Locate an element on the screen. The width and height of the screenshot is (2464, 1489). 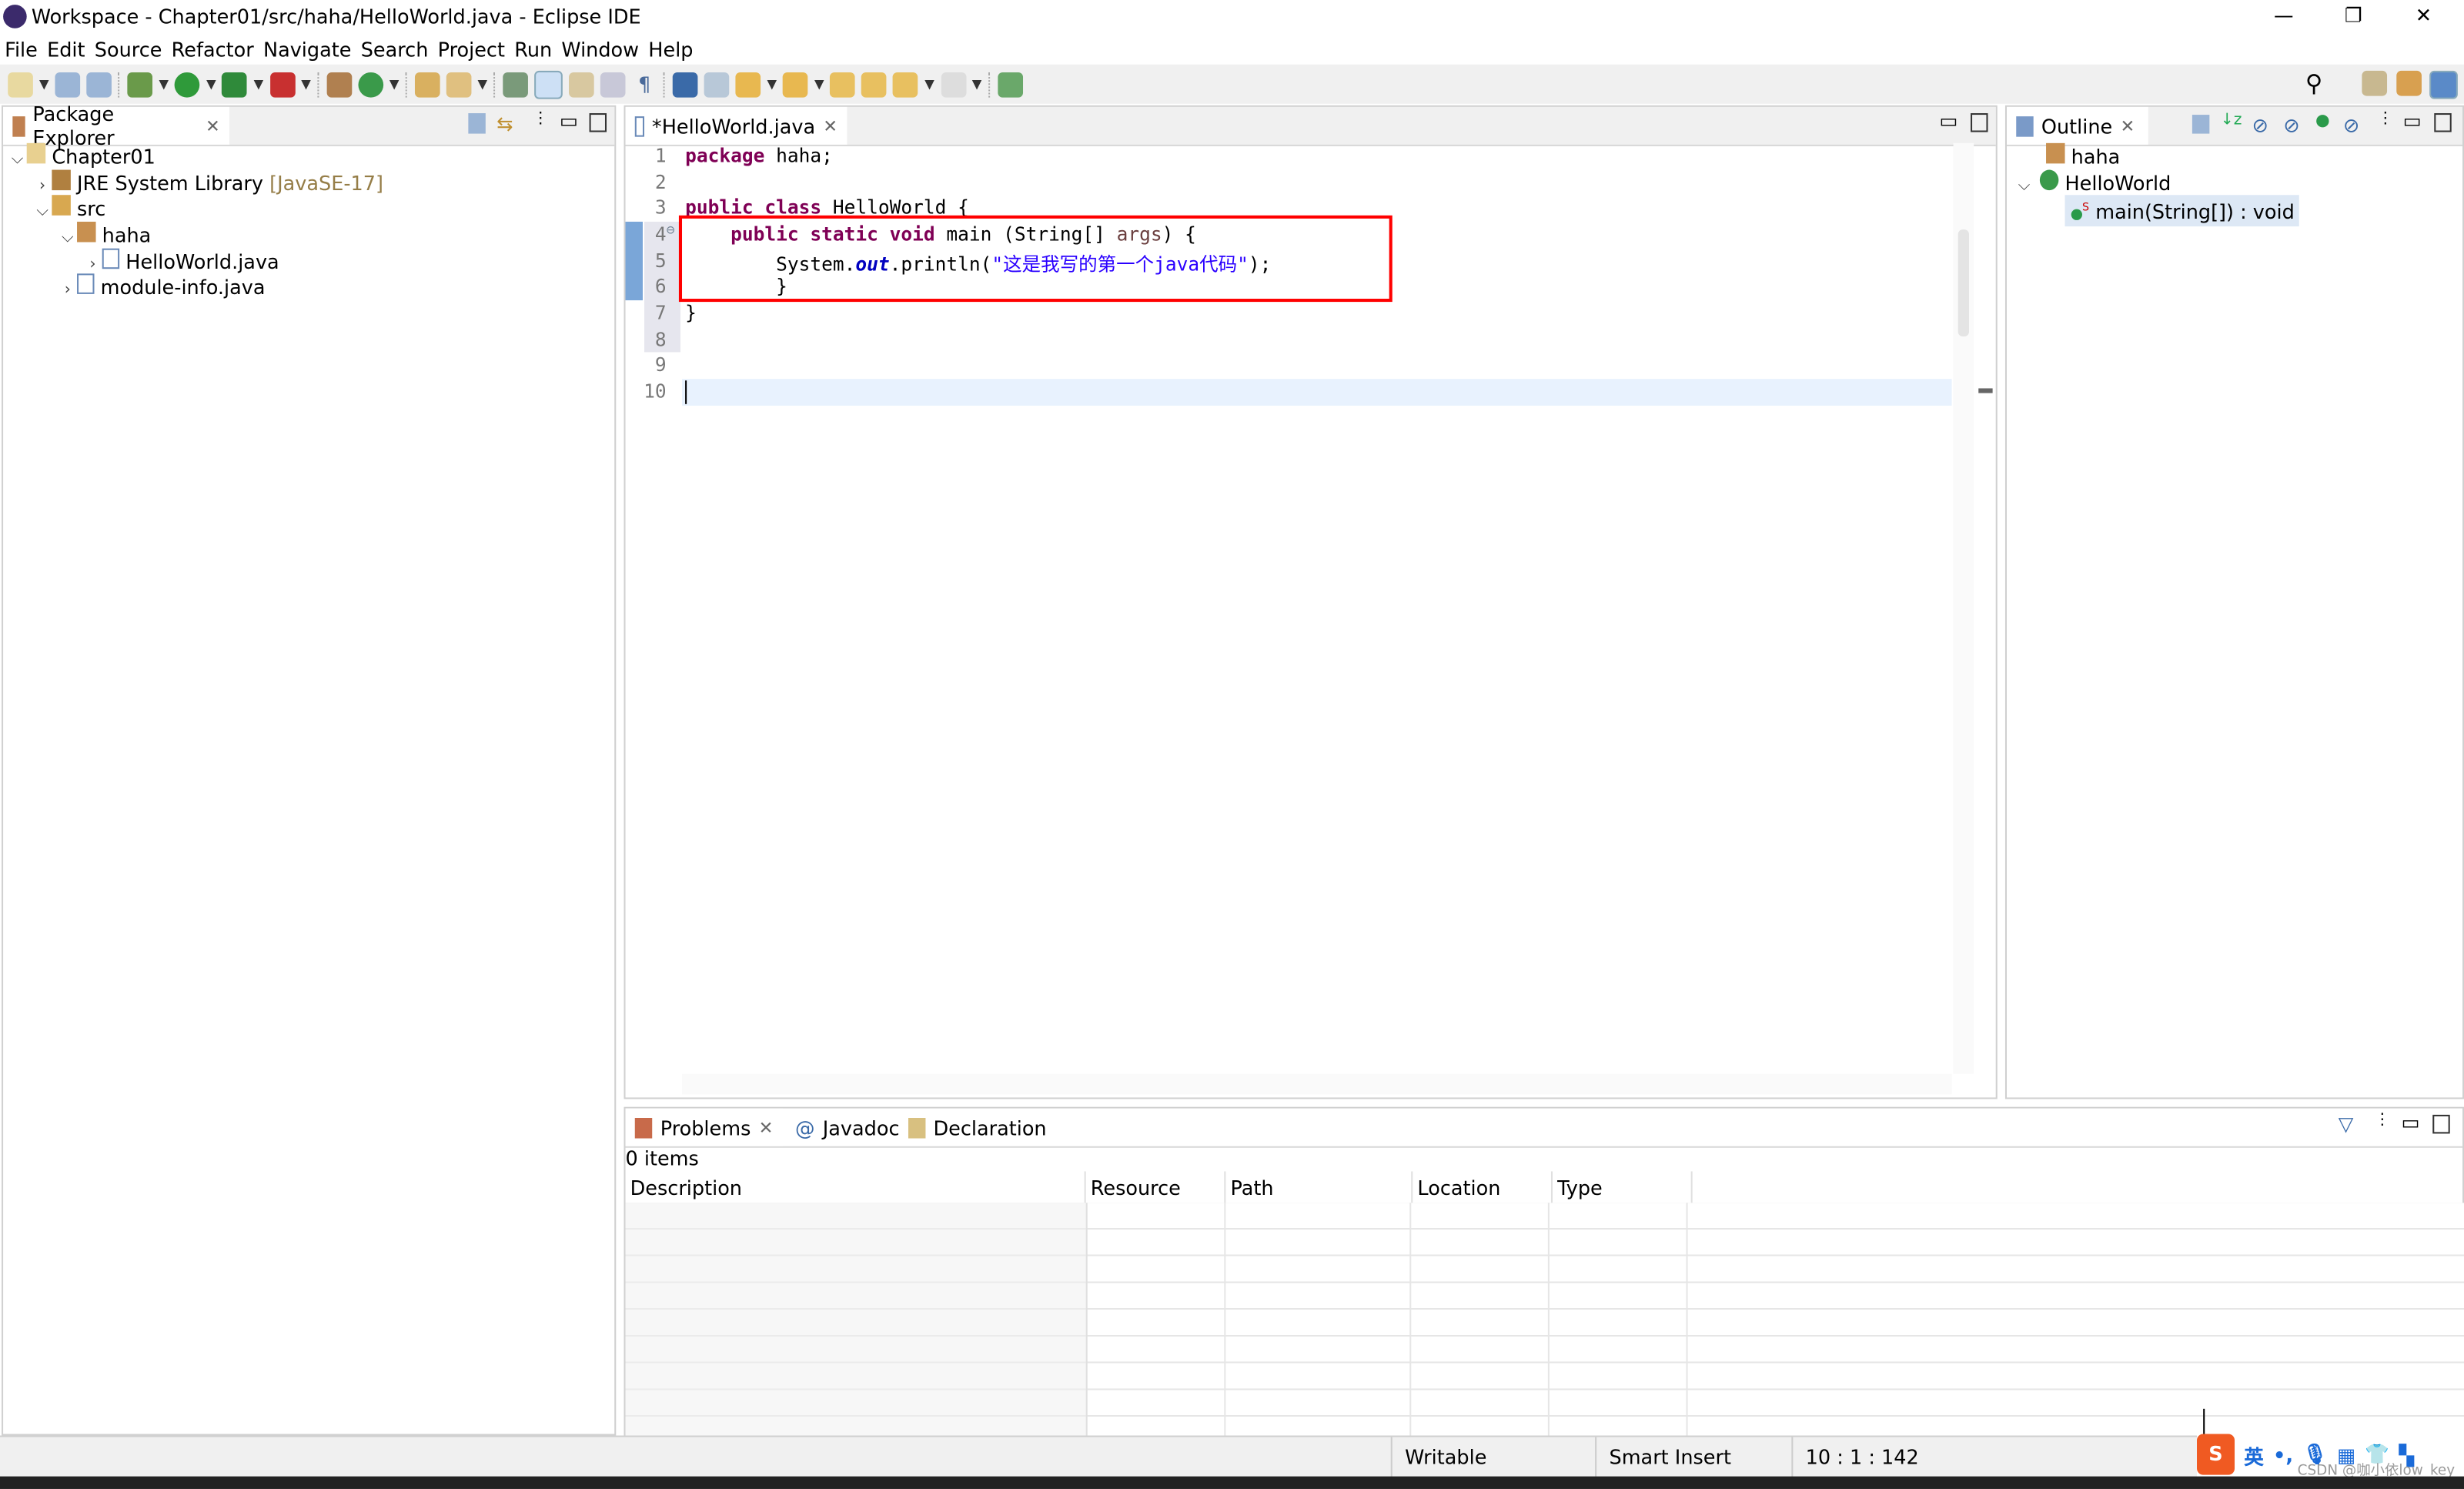
filter-icon: ▽ is located at coordinates (2346, 1124).